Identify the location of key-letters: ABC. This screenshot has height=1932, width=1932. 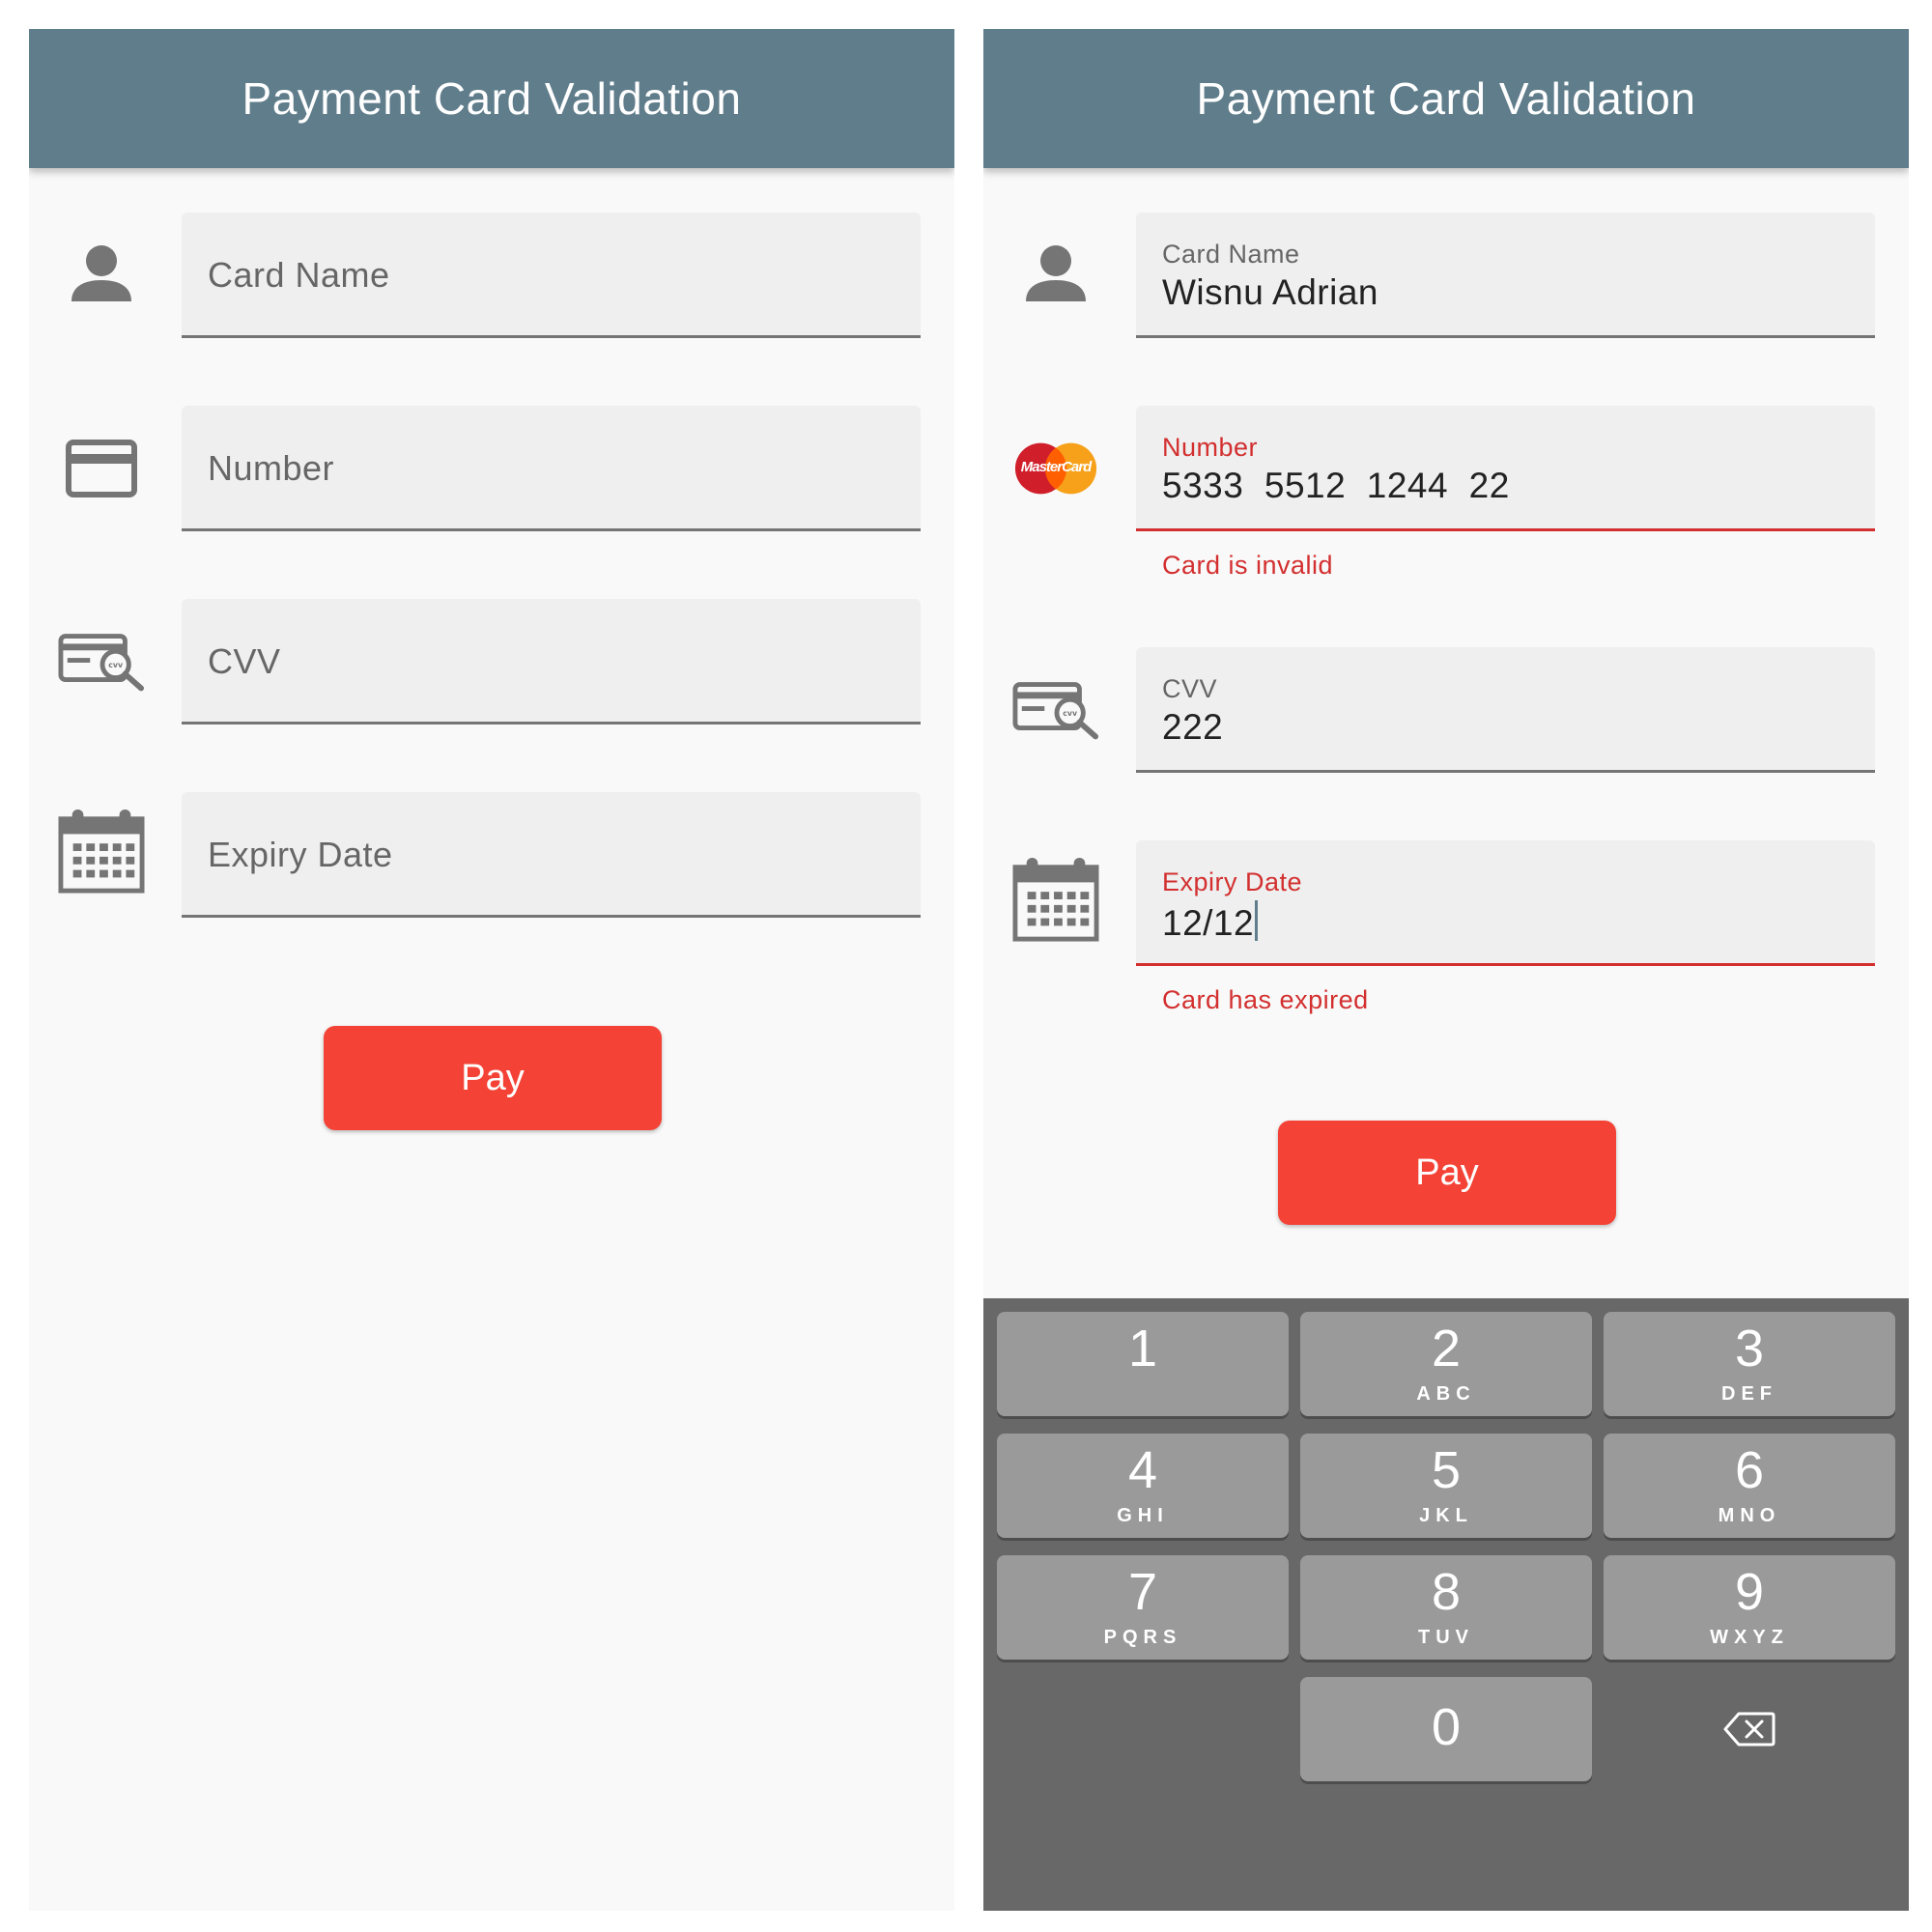
(1446, 1394).